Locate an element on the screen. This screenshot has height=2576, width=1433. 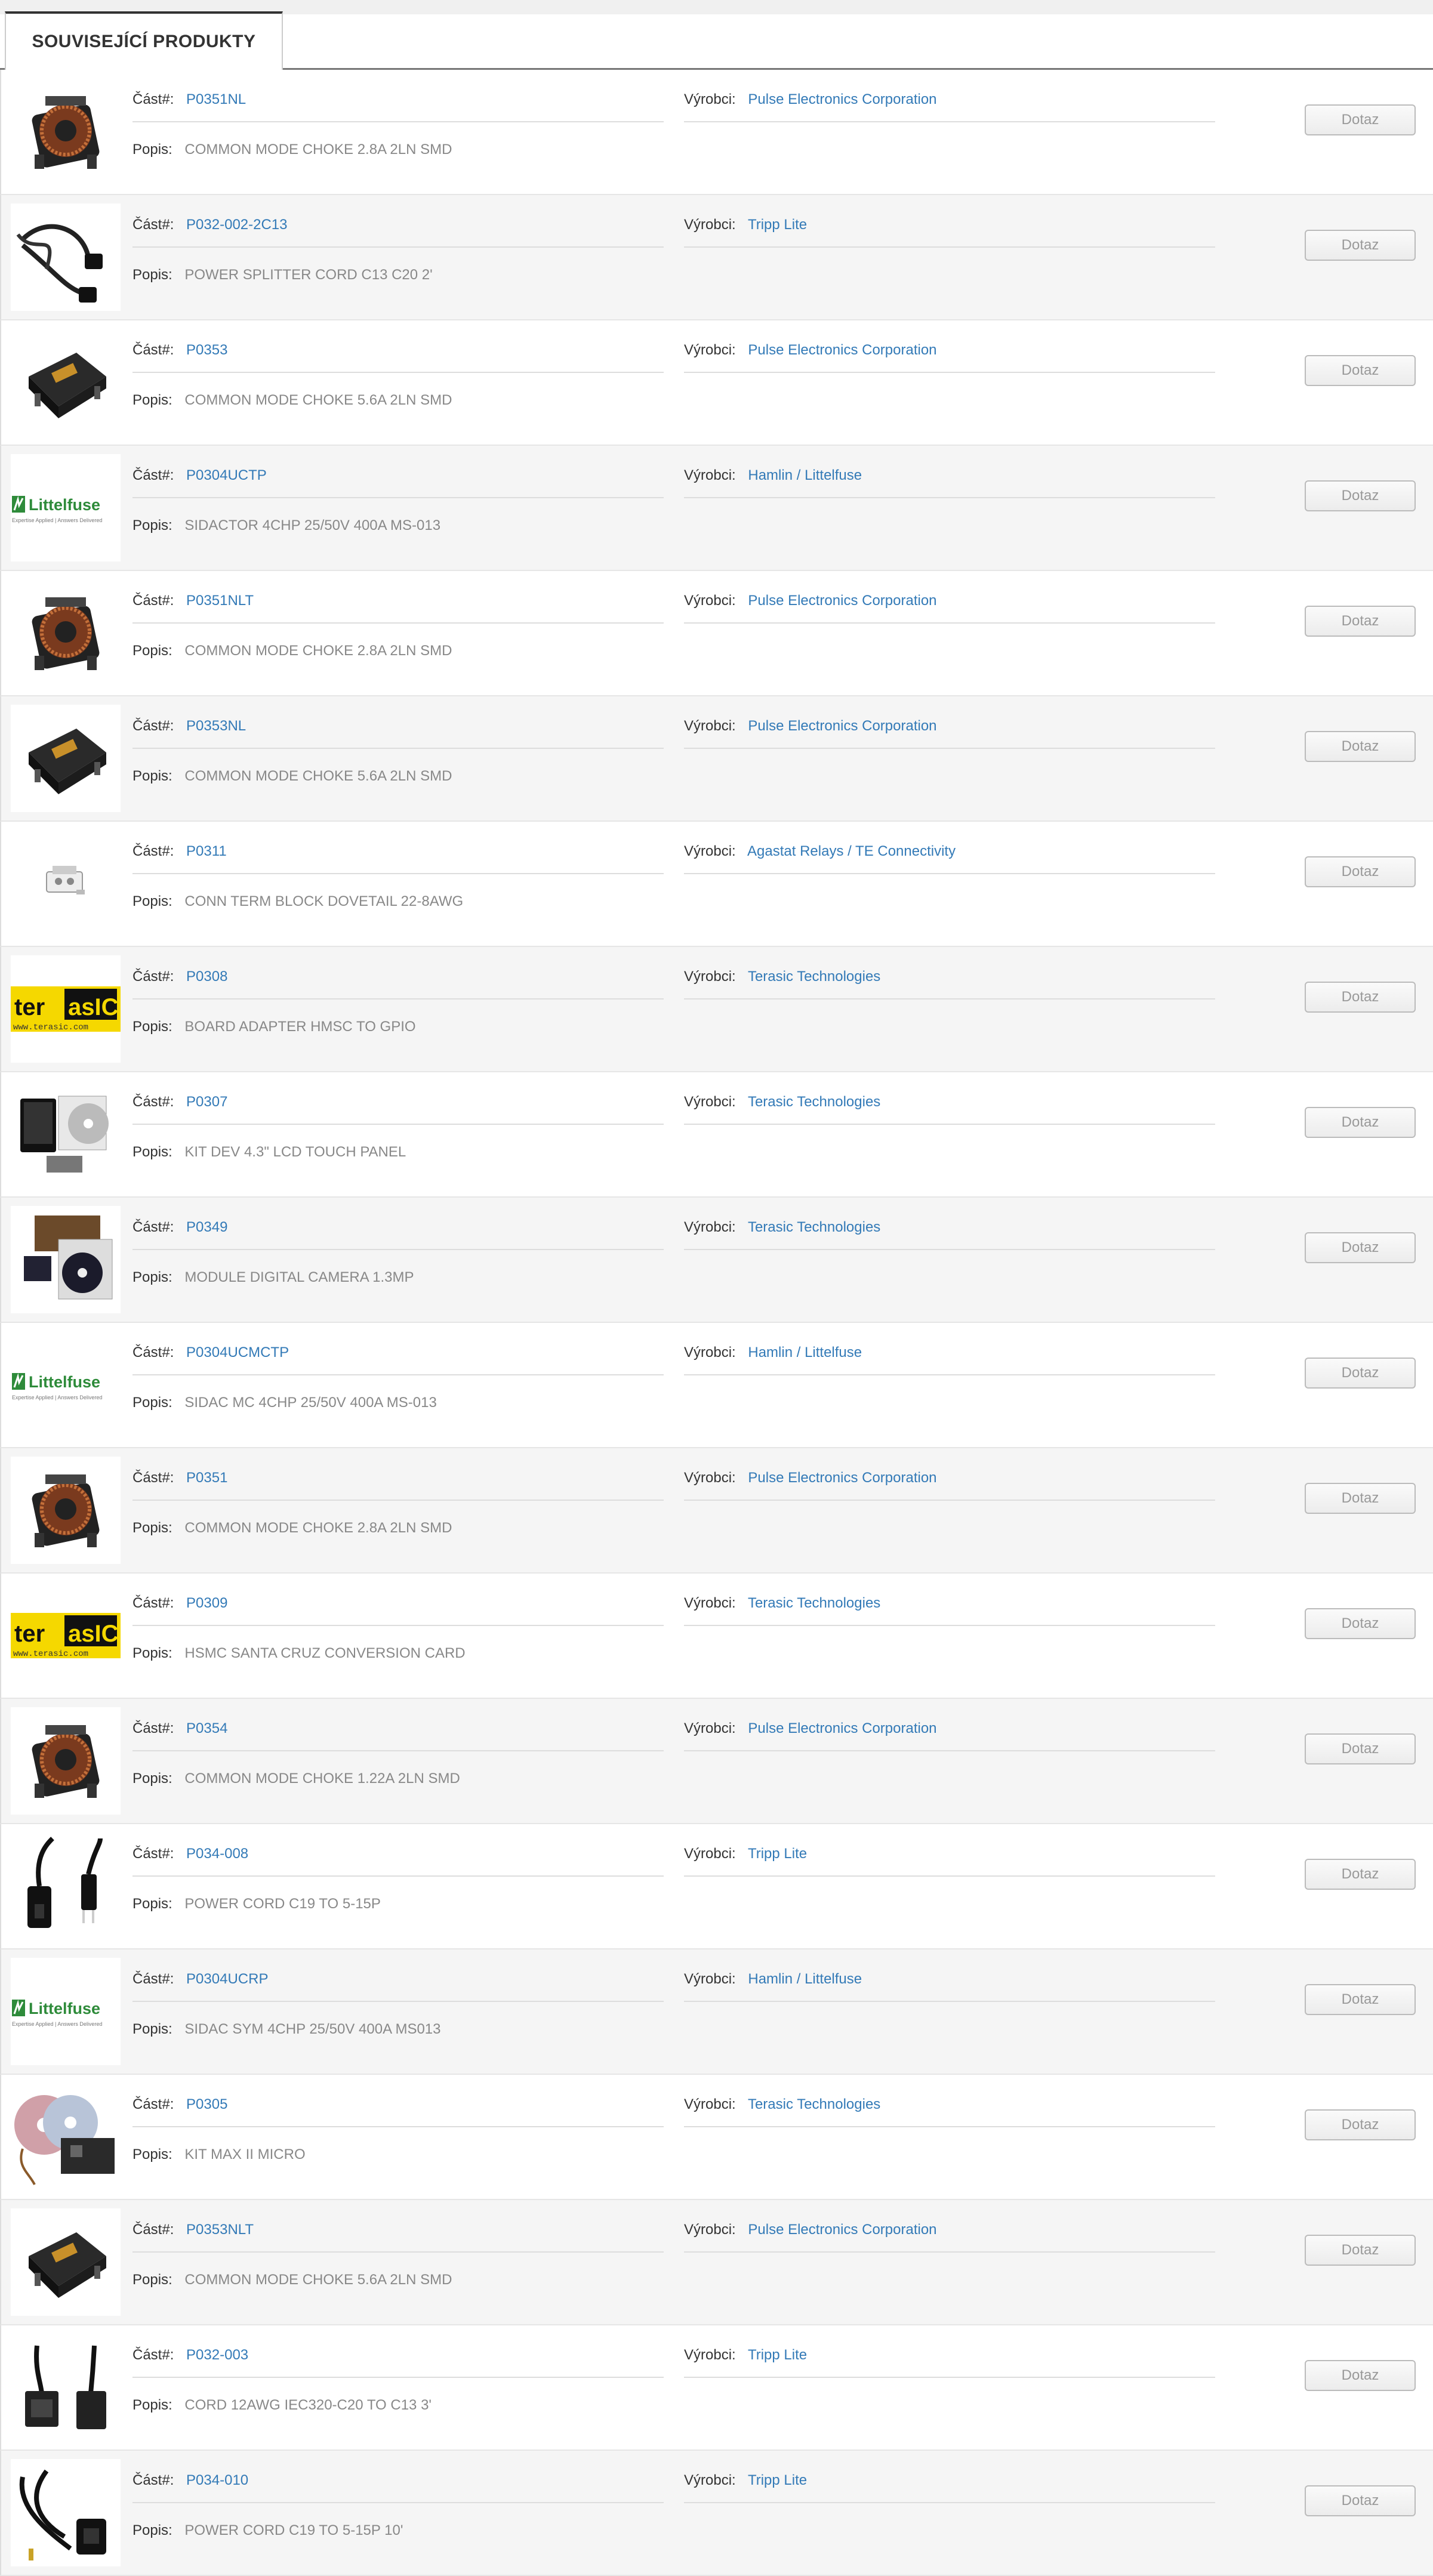
part-link: P034-008 is located at coordinates (217, 1854).